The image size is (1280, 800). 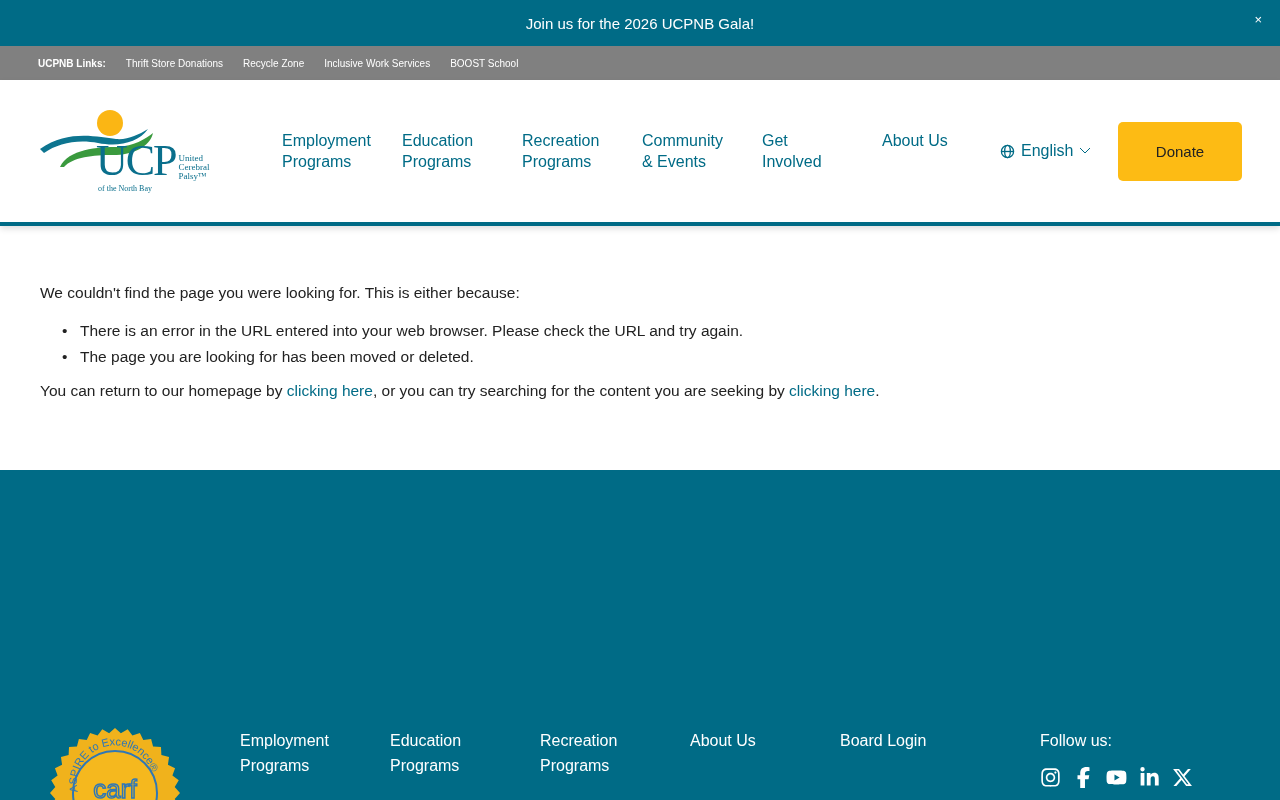 I want to click on chevron-down-icon, so click(x=1085, y=151).